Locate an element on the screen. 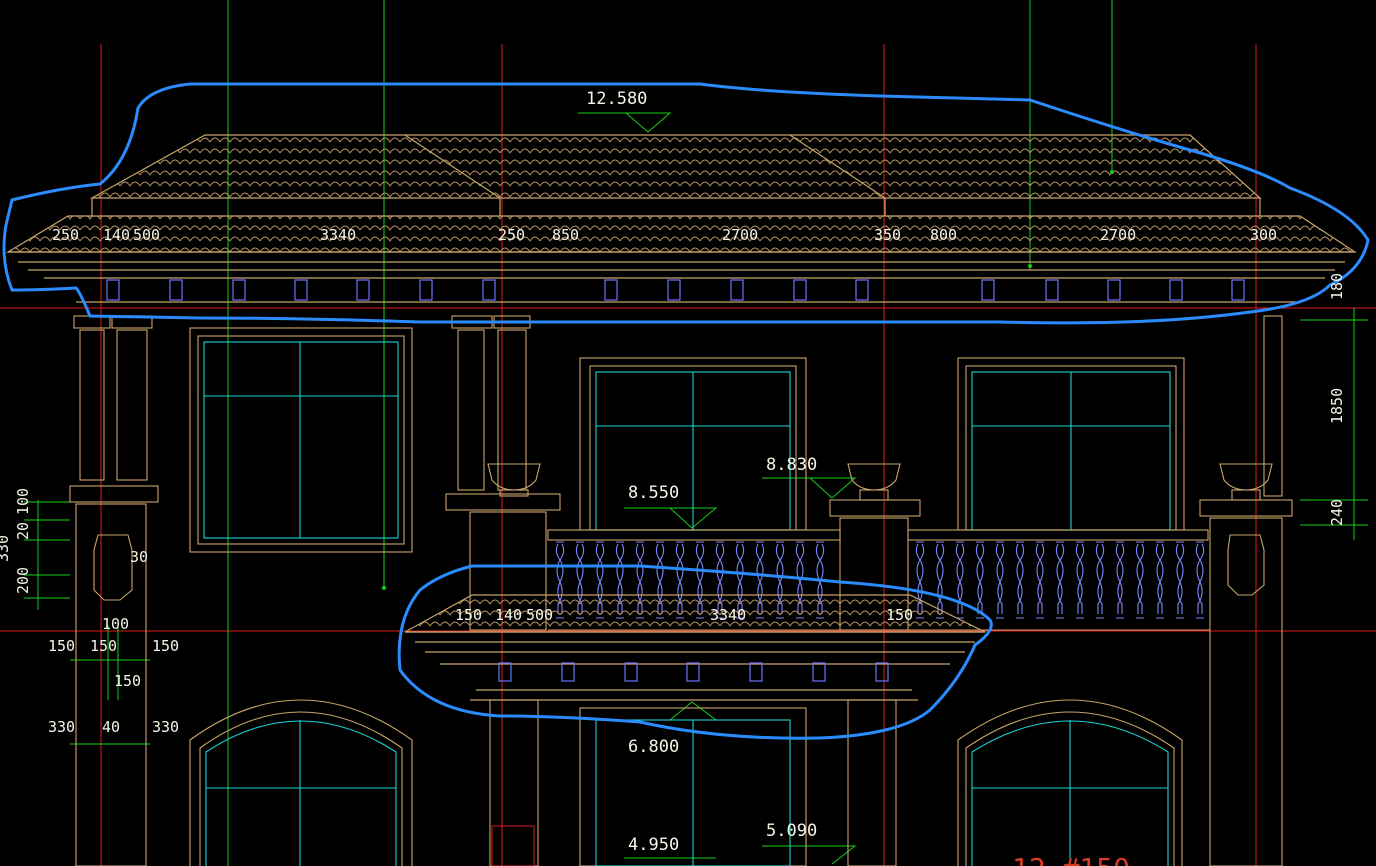 The height and width of the screenshot is (866, 1376). dim-canopy-4: 3340 is located at coordinates (728, 615).